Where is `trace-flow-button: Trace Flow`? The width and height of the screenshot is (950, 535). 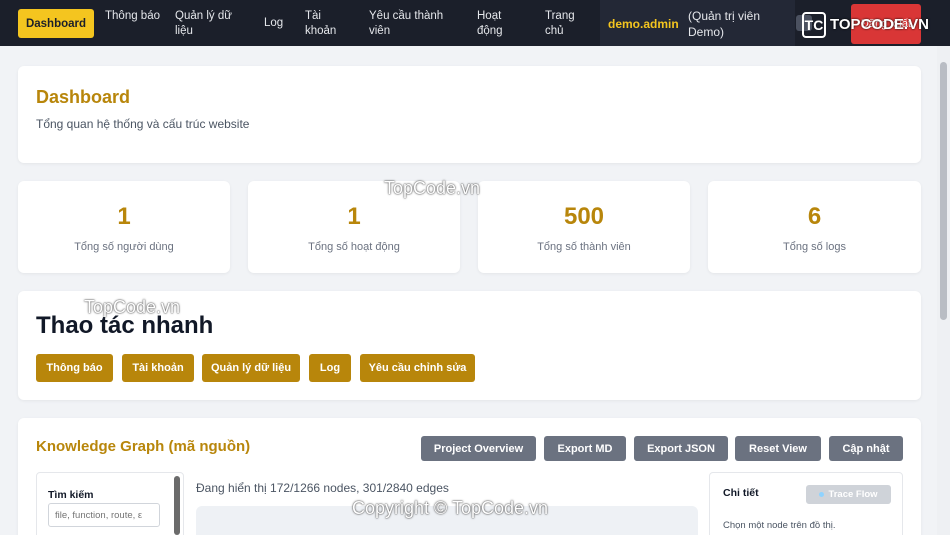 trace-flow-button: Trace Flow is located at coordinates (848, 494).